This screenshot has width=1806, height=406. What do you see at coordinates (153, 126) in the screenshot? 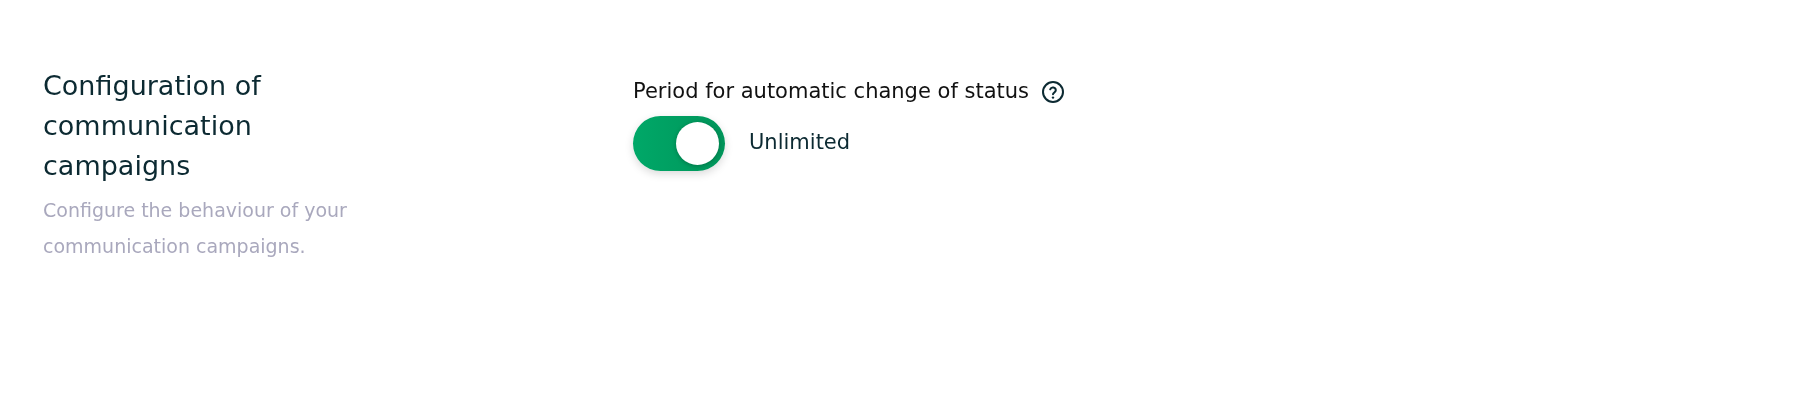
I see `section-title: Configuration of communication campaigns` at bounding box center [153, 126].